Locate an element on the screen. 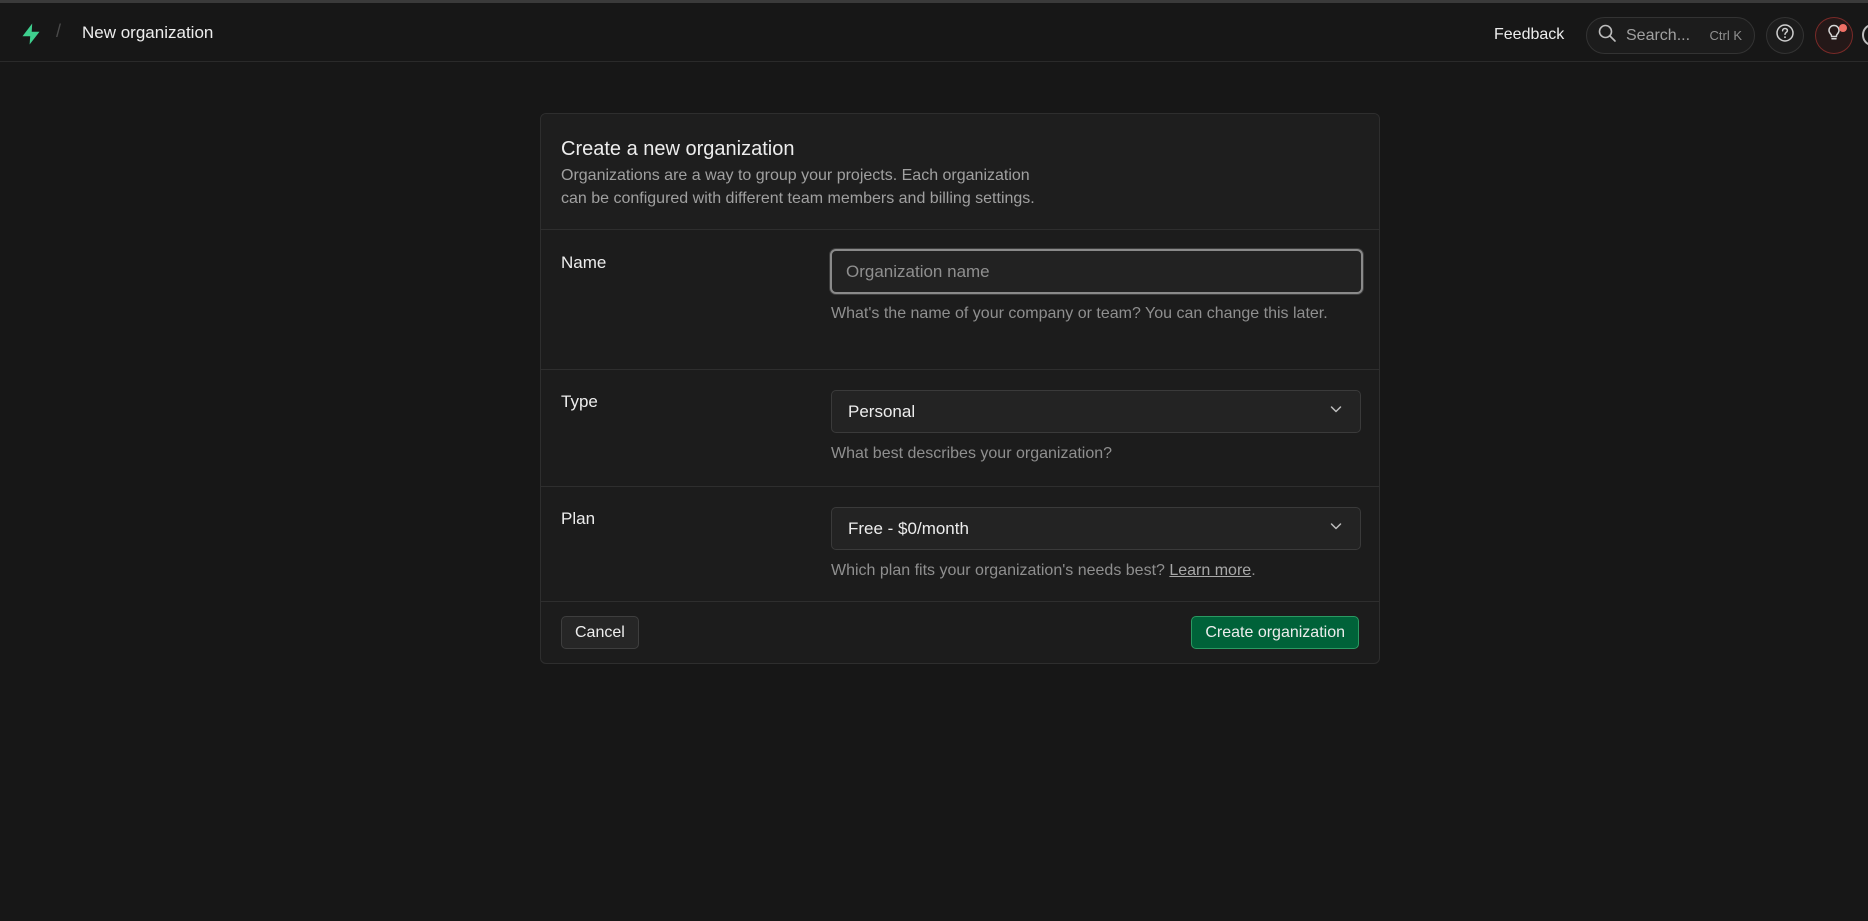  search-button: Search... Ctrl K is located at coordinates (1670, 35).